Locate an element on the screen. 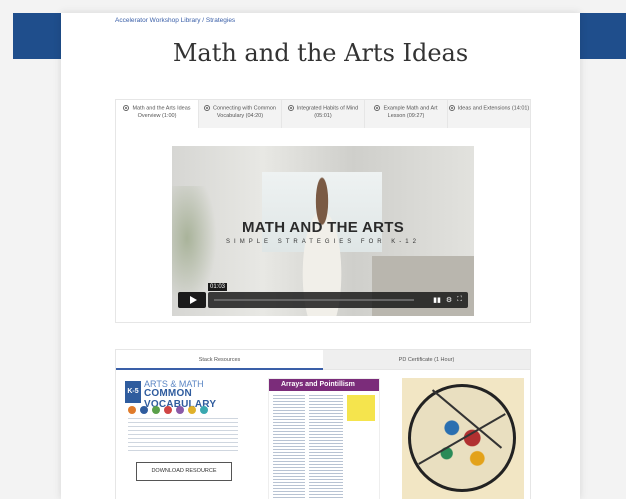 The height and width of the screenshot is (499, 626). chapter-tab-habits: Integrated Habits of Mind (05:01) is located at coordinates (322, 114).